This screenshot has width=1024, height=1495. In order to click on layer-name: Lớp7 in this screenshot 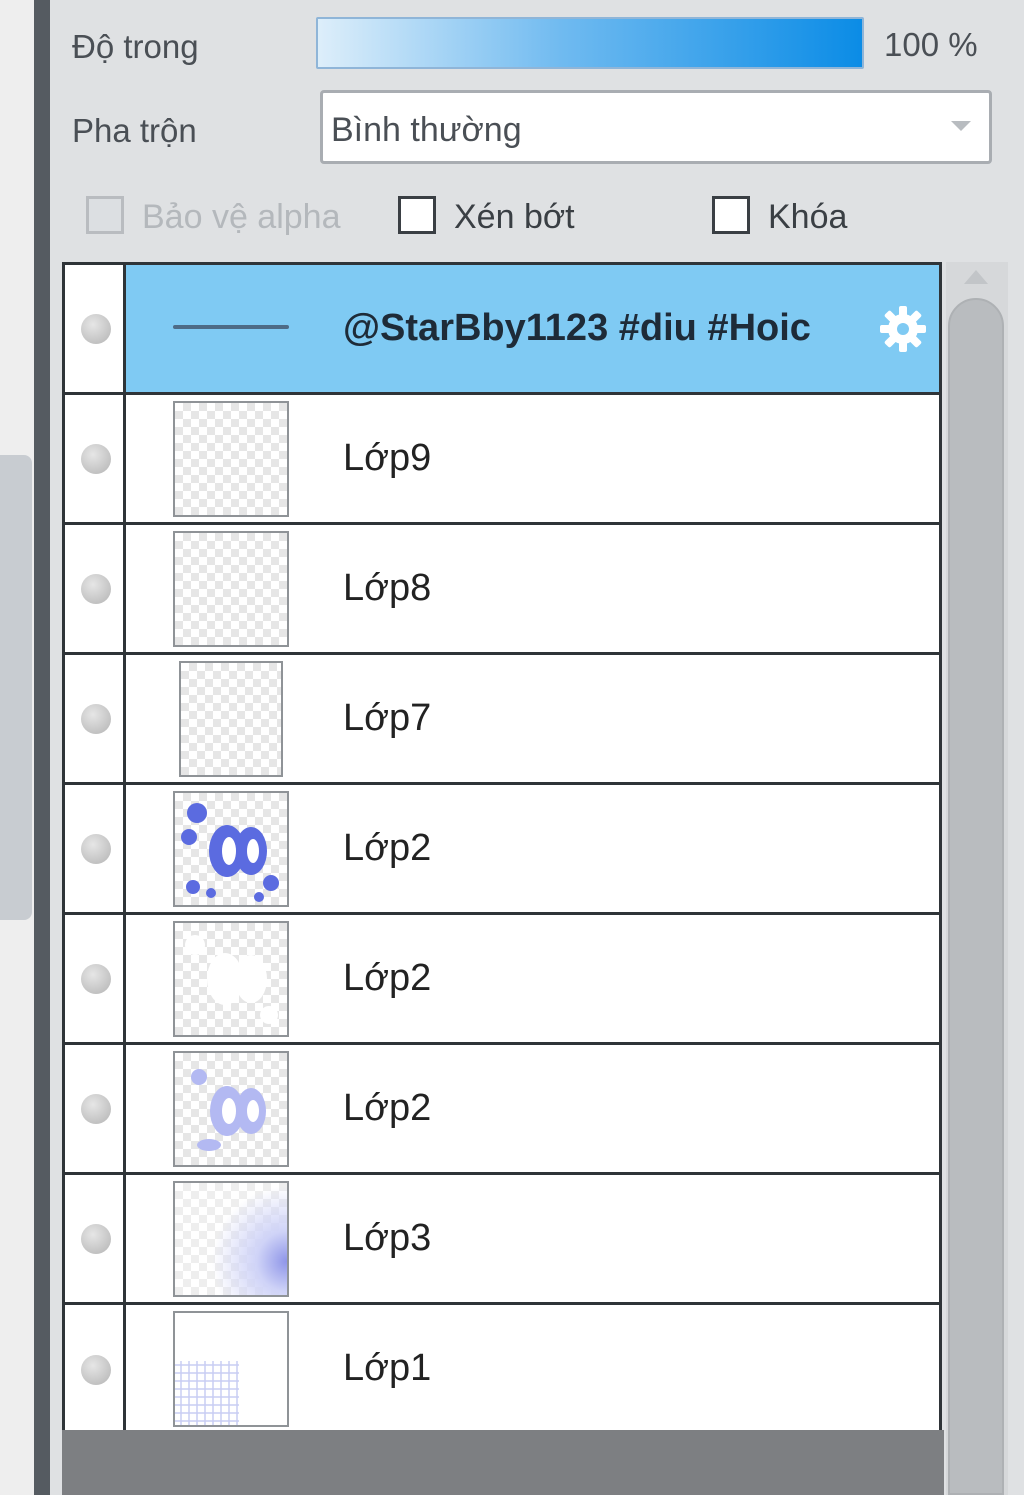, I will do `click(387, 718)`.